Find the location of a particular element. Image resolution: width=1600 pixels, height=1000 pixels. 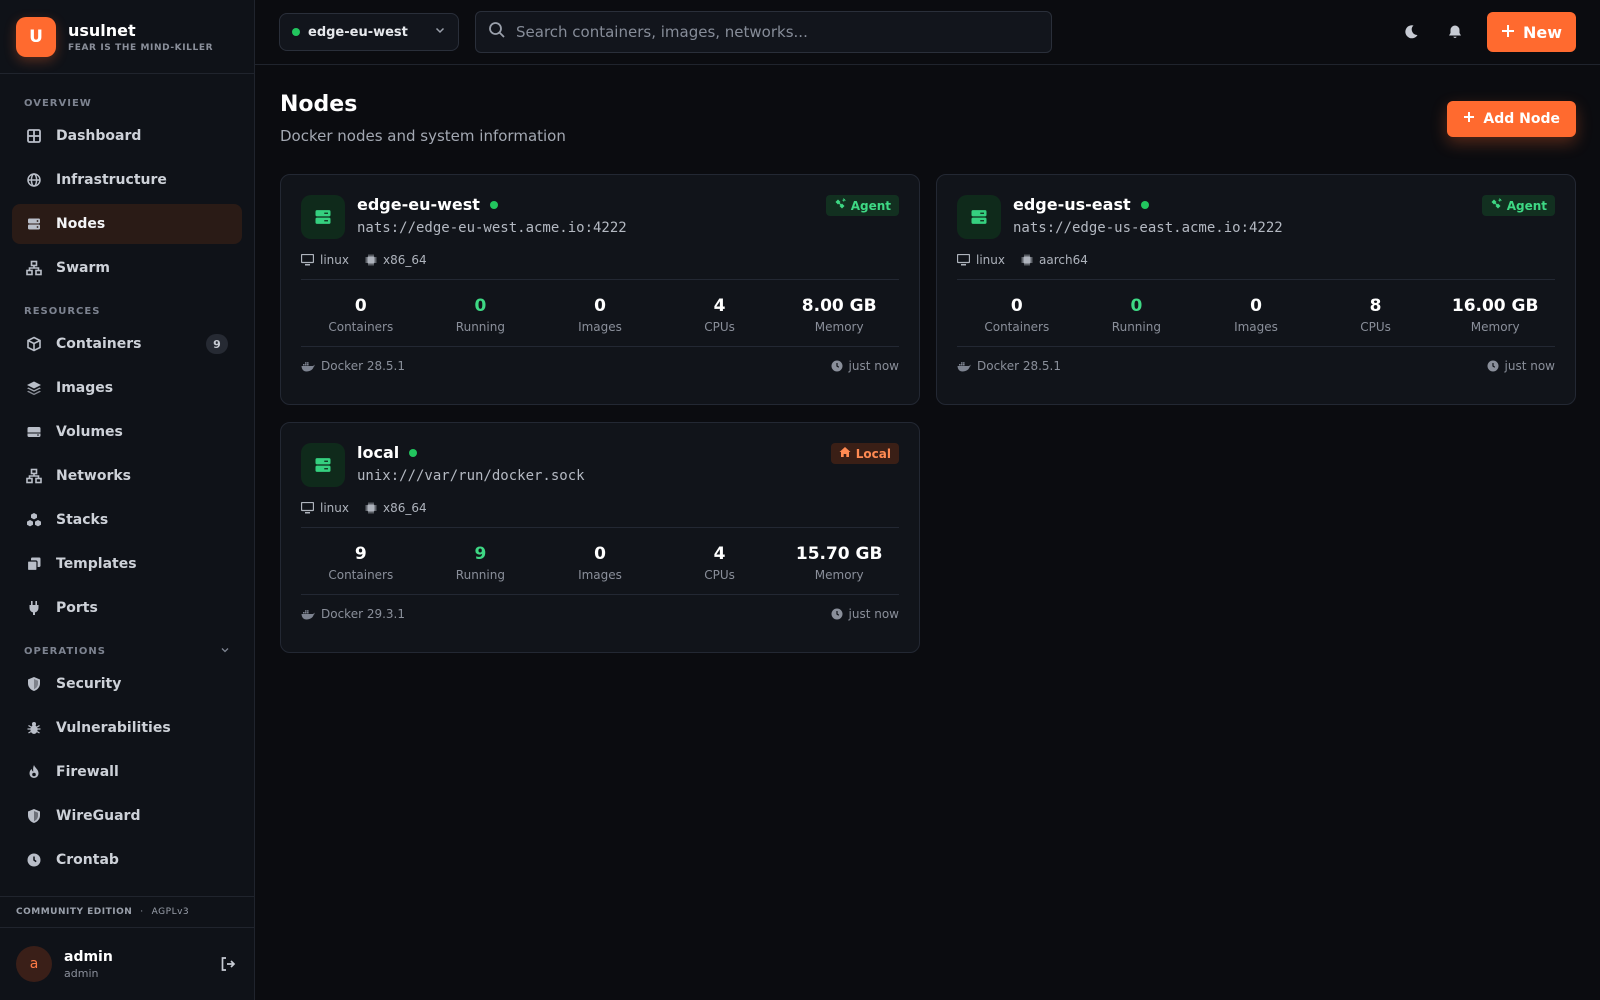

stat-images: 0 Images is located at coordinates (600, 563).